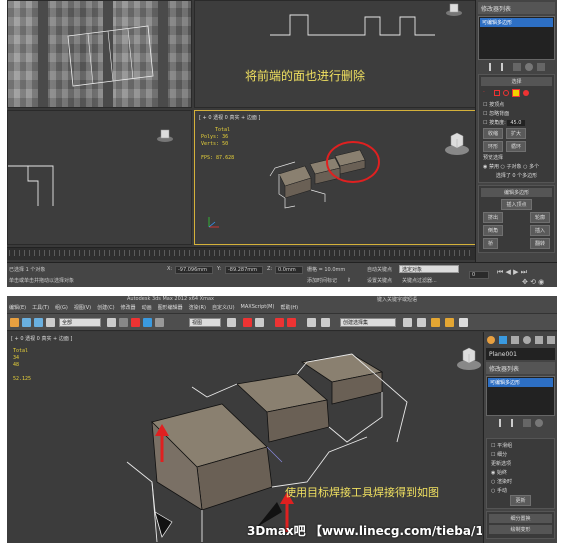  What do you see at coordinates (289, 270) in the screenshot?
I see `z-coordinate-field: 0.0mm` at bounding box center [289, 270].